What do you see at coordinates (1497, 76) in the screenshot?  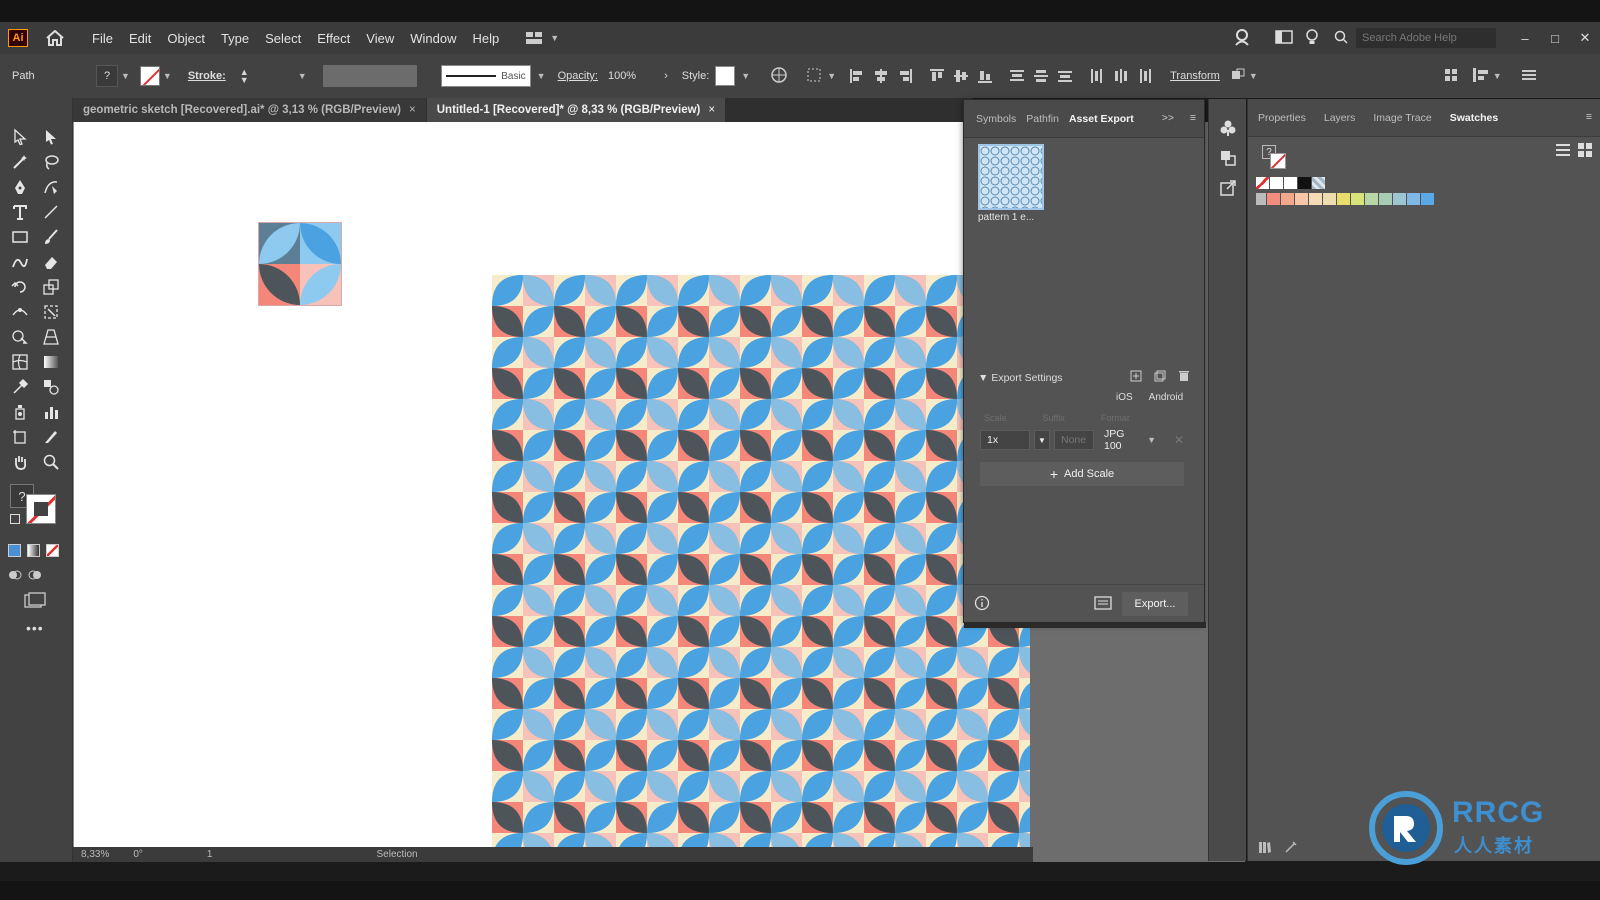 I see `isolate-dropdown-icon: ▼` at bounding box center [1497, 76].